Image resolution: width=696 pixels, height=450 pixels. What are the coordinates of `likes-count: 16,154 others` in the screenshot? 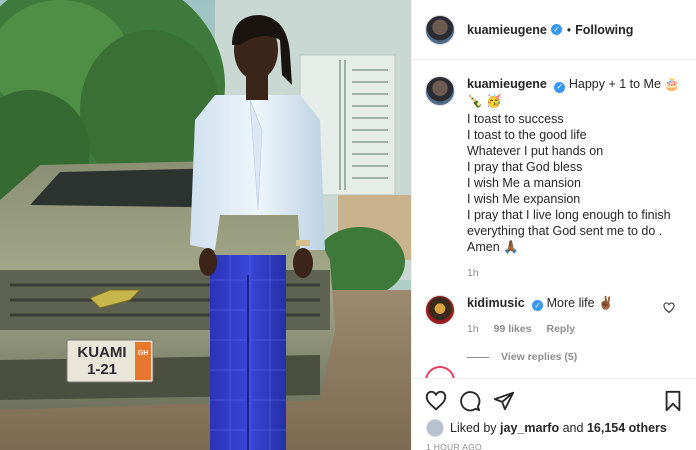 It's located at (627, 428).